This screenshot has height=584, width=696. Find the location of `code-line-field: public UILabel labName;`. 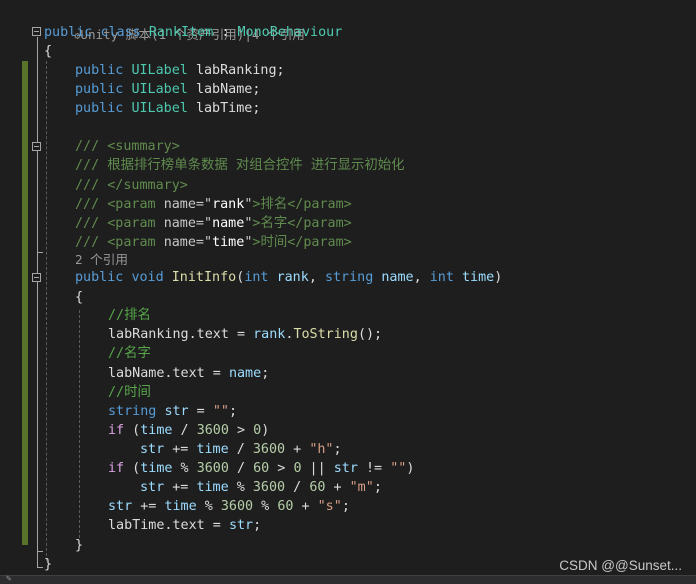

code-line-field: public UILabel labName; is located at coordinates (167, 89).